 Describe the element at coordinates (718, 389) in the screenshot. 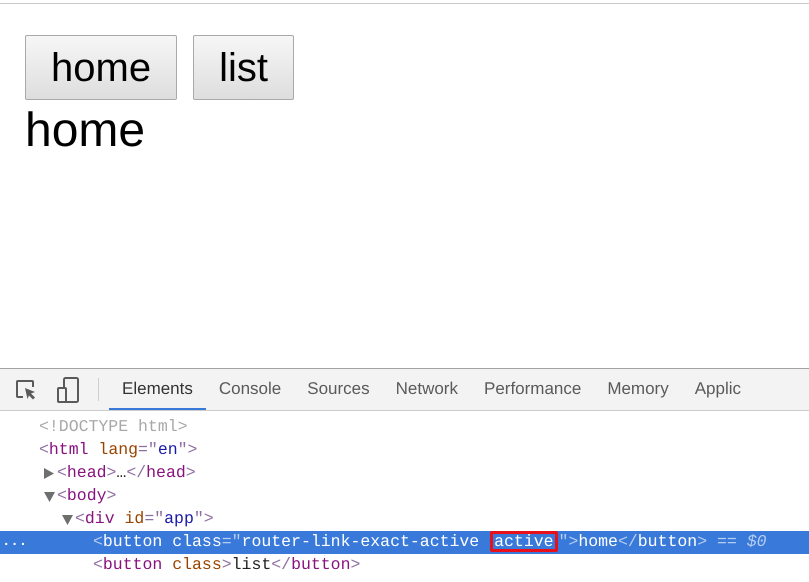

I see `devtools-tab: Applic` at that location.